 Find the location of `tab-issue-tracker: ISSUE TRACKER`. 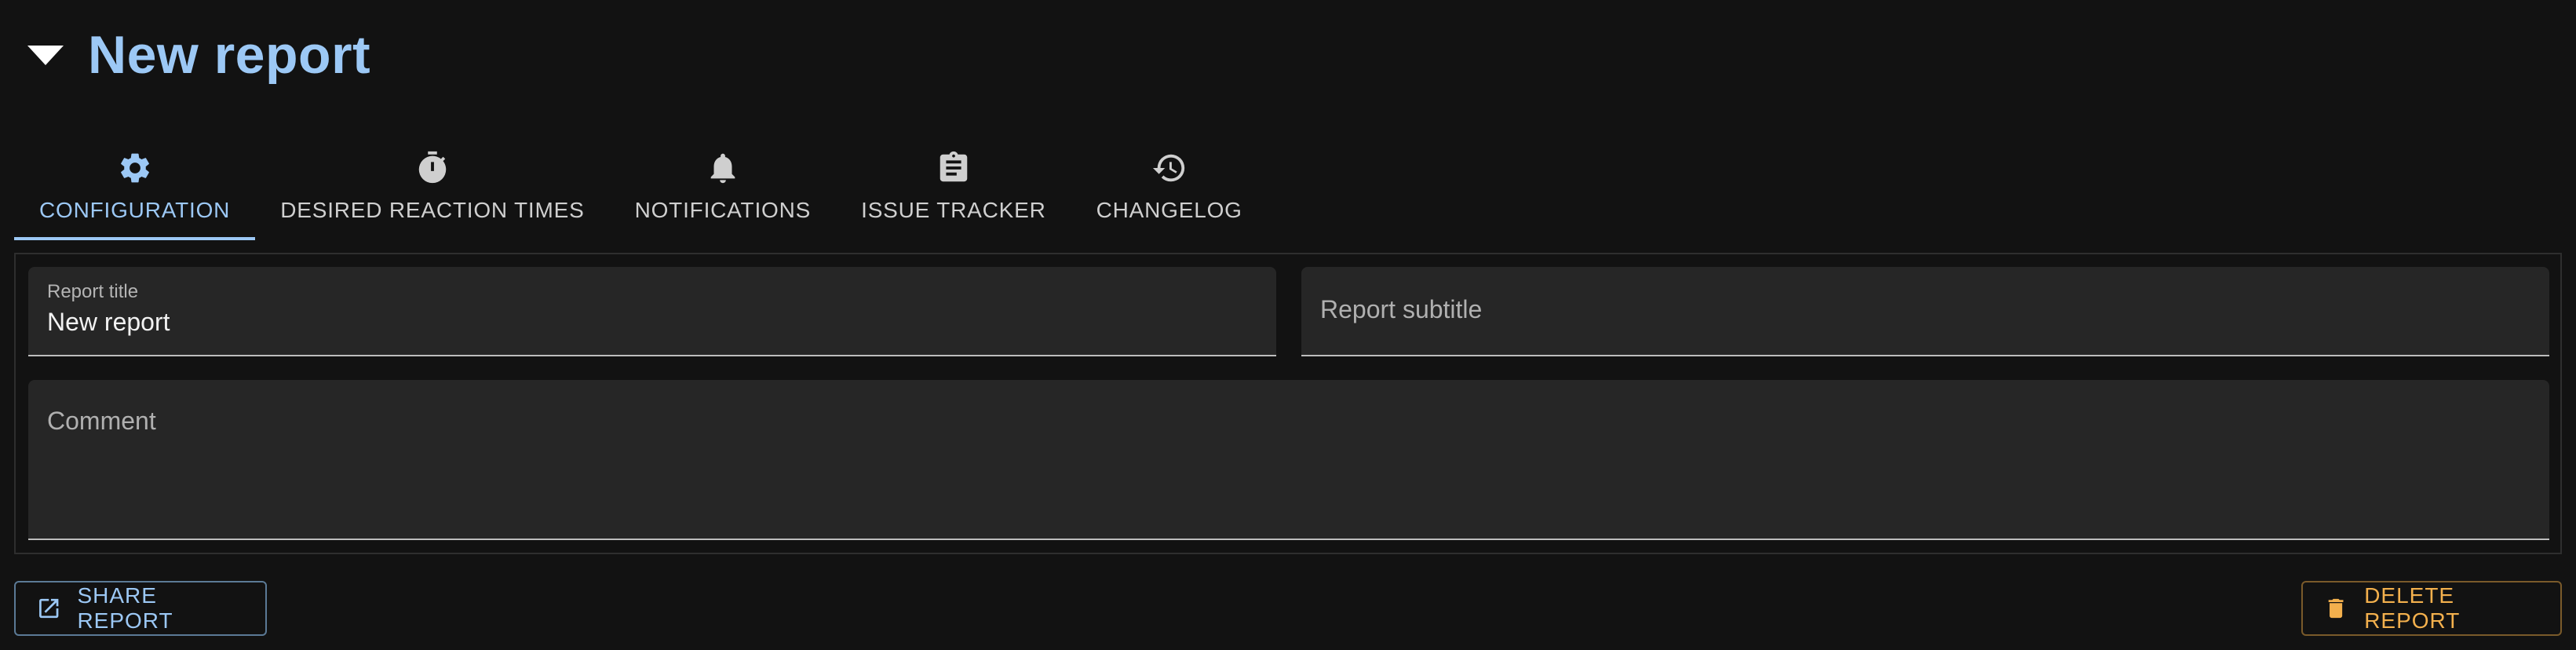

tab-issue-tracker: ISSUE TRACKER is located at coordinates (953, 187).